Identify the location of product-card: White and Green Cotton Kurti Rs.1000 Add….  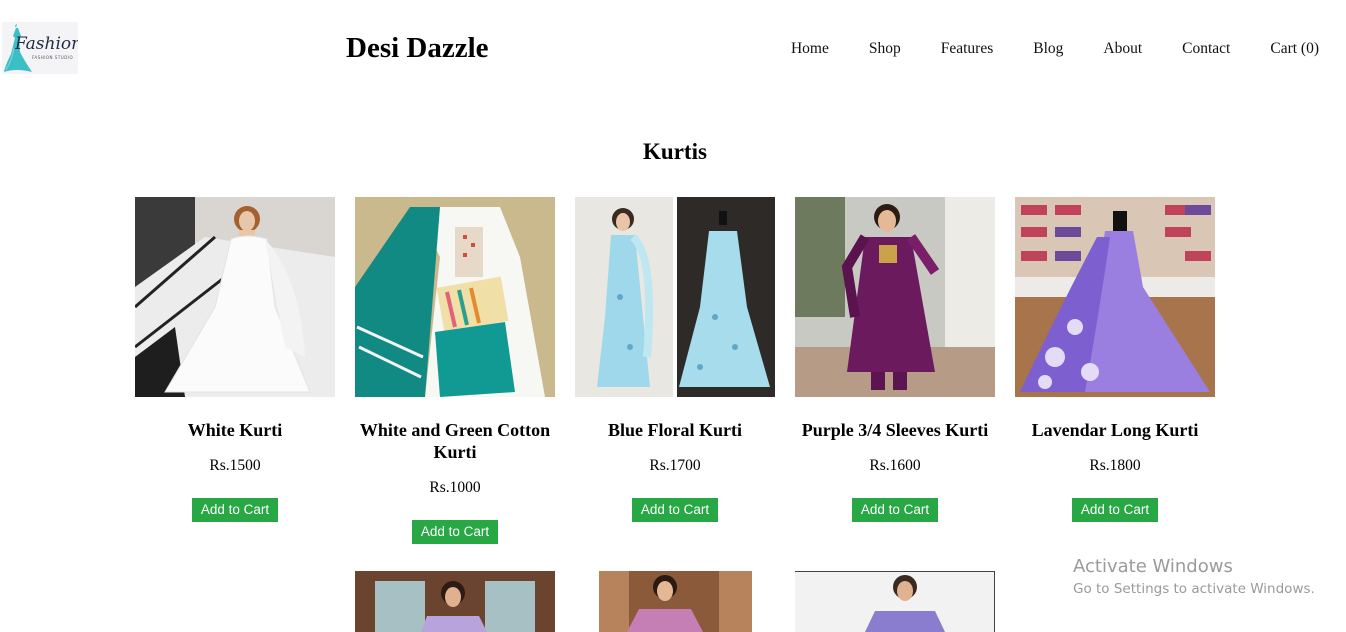
(455, 370).